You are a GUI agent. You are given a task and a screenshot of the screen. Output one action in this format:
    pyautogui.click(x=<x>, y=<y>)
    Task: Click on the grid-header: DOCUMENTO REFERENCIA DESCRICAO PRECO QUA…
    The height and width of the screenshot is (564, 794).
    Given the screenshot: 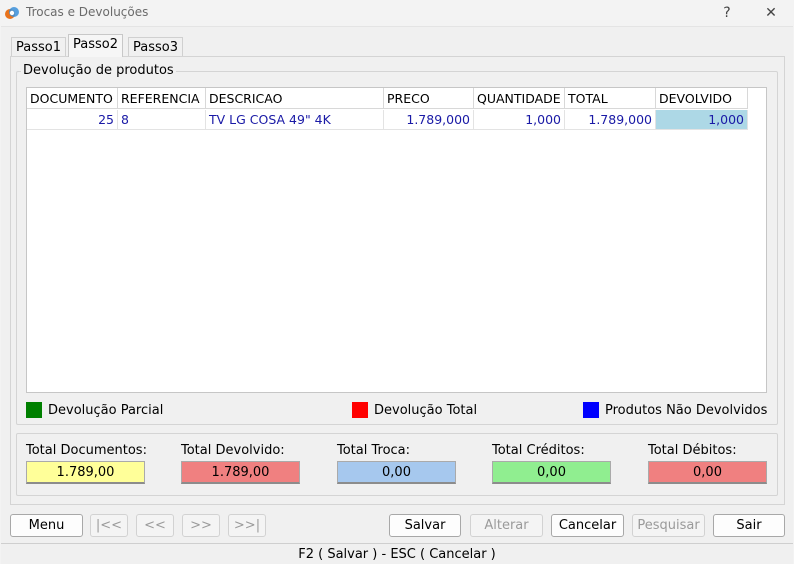 What is the action you would take?
    pyautogui.click(x=392, y=98)
    